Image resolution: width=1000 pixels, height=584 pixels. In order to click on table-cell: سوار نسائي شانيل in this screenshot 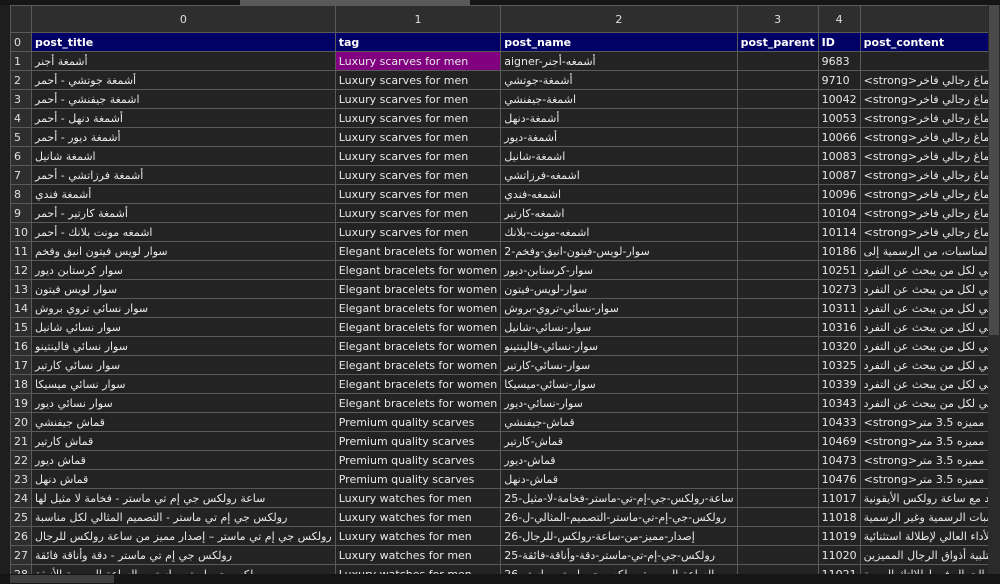, I will do `click(183, 327)`.